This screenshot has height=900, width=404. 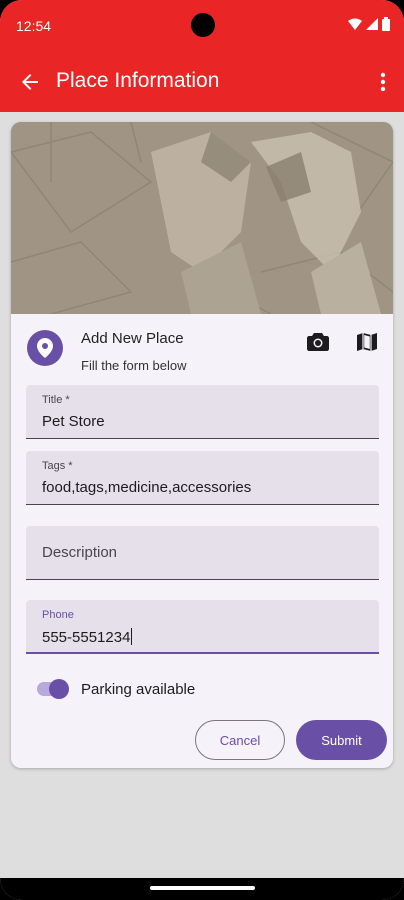 What do you see at coordinates (138, 80) in the screenshot?
I see `page-title: Place Information` at bounding box center [138, 80].